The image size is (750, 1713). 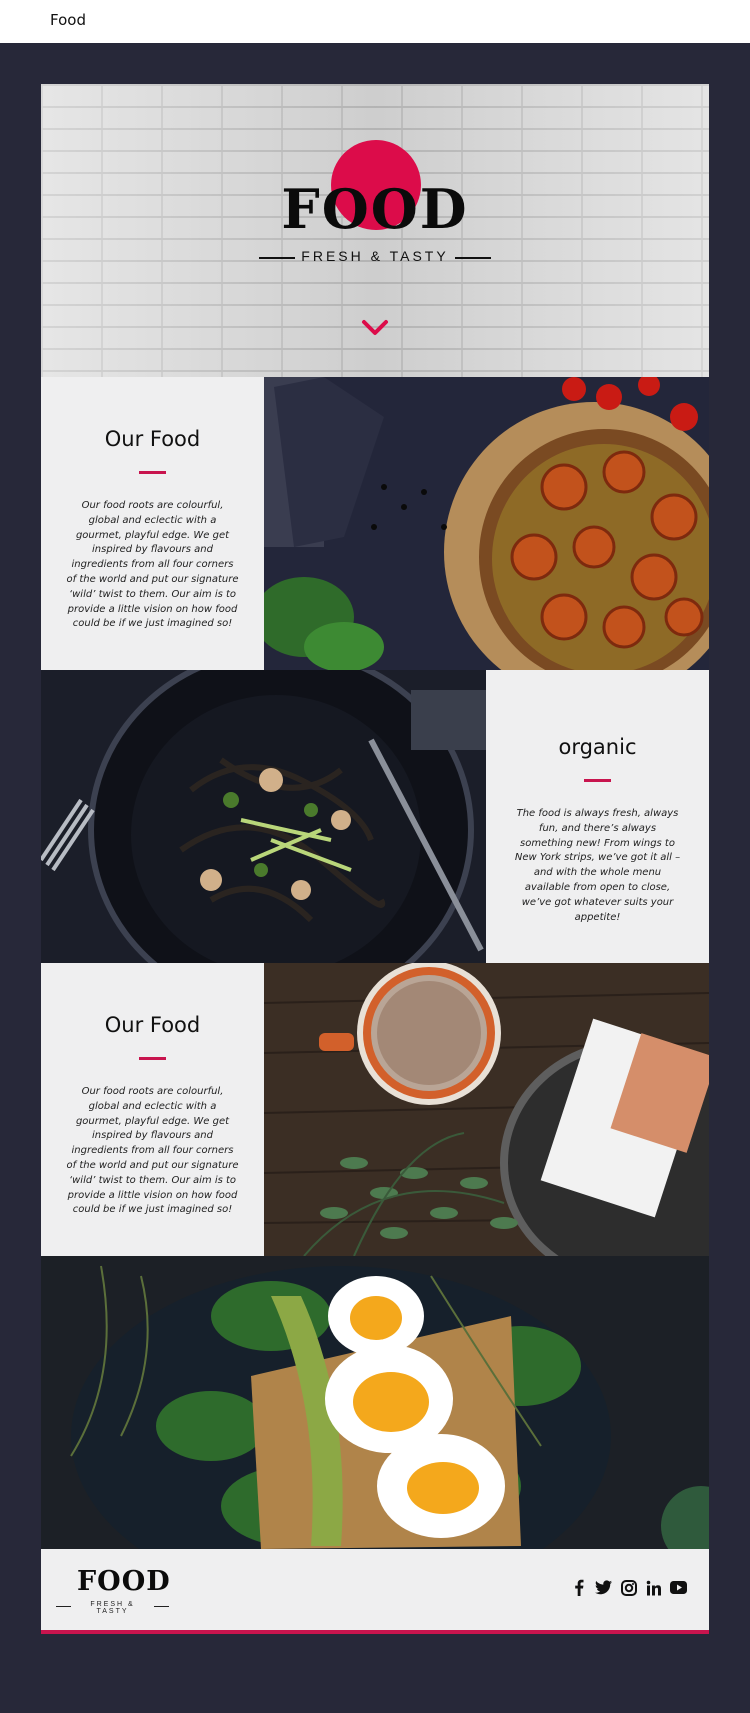 What do you see at coordinates (375, 328) in the screenshot?
I see `chevron-down-icon` at bounding box center [375, 328].